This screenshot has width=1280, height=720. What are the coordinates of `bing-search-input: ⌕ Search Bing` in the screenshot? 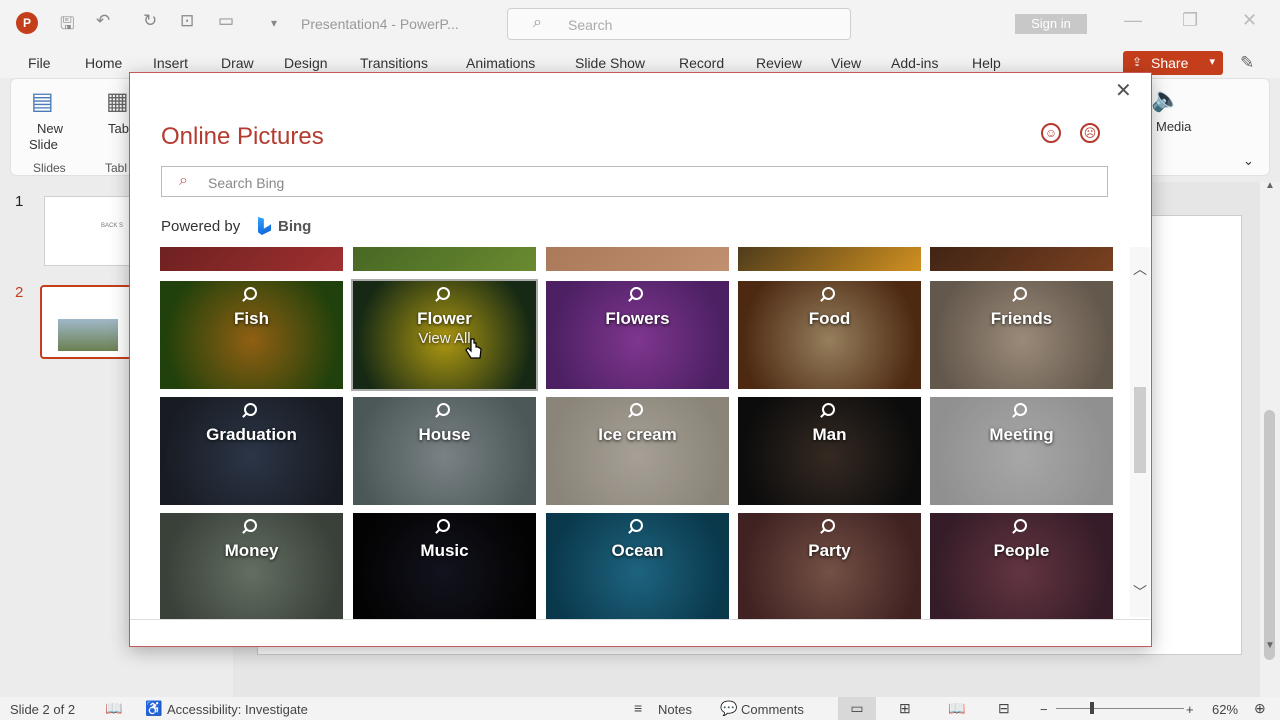 It's located at (634, 181).